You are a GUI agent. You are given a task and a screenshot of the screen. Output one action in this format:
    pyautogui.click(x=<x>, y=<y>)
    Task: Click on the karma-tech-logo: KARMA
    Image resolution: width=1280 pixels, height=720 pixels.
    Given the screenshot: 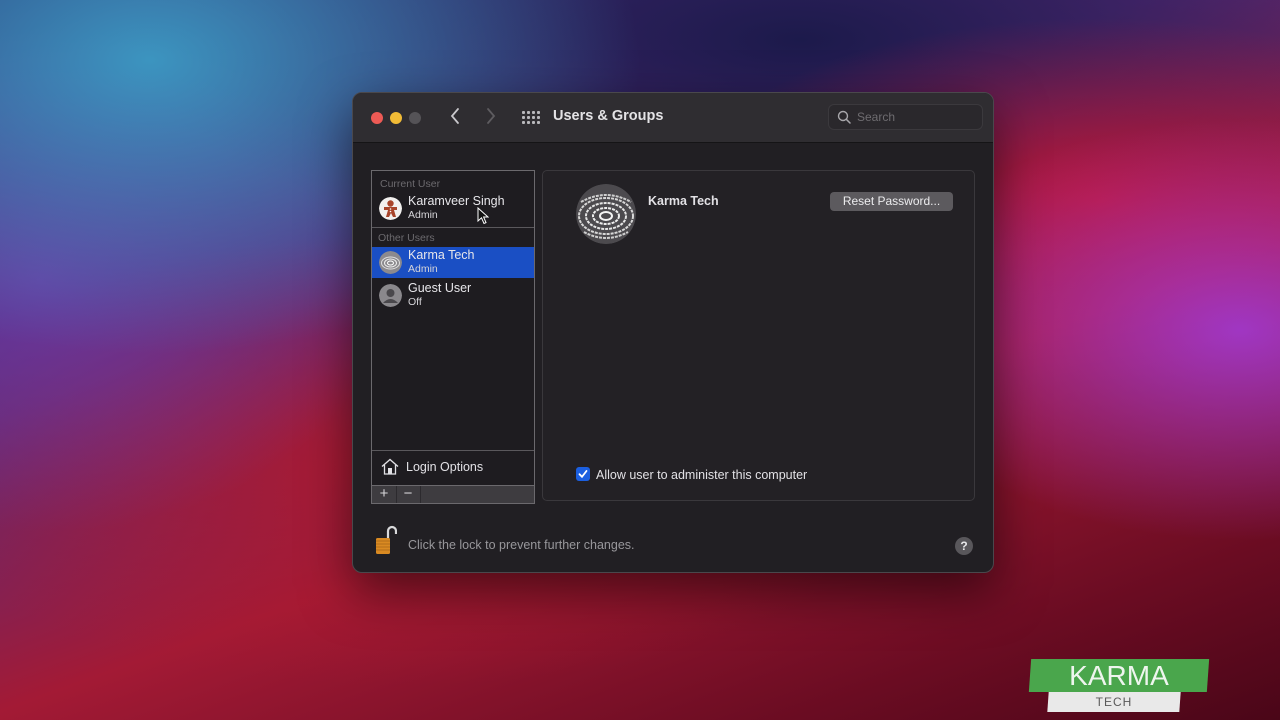 What is the action you would take?
    pyautogui.click(x=1119, y=675)
    